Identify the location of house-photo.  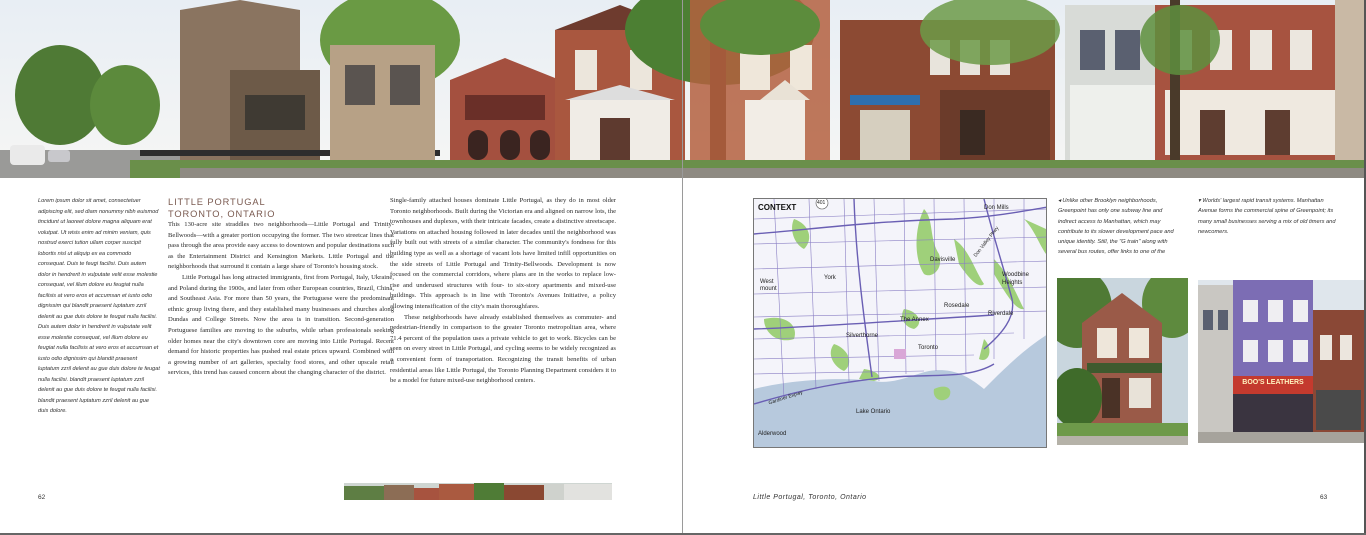
(1122, 361).